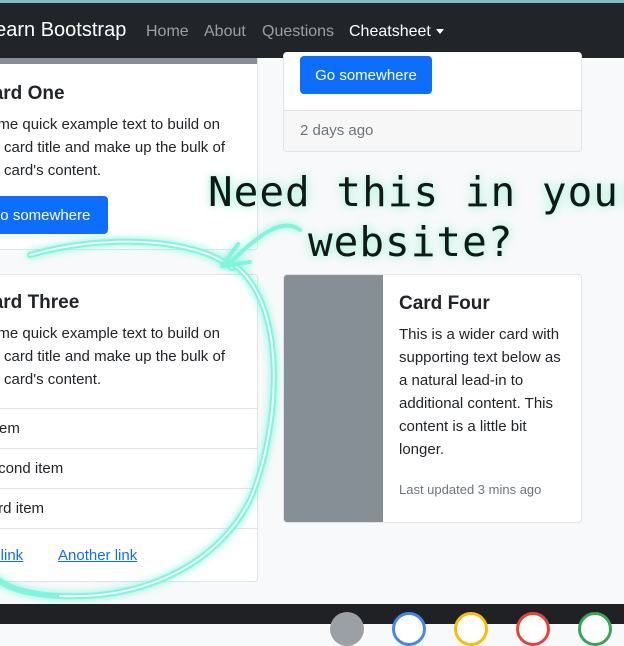 This screenshot has height=646, width=624. What do you see at coordinates (347, 629) in the screenshot?
I see `settings-icon` at bounding box center [347, 629].